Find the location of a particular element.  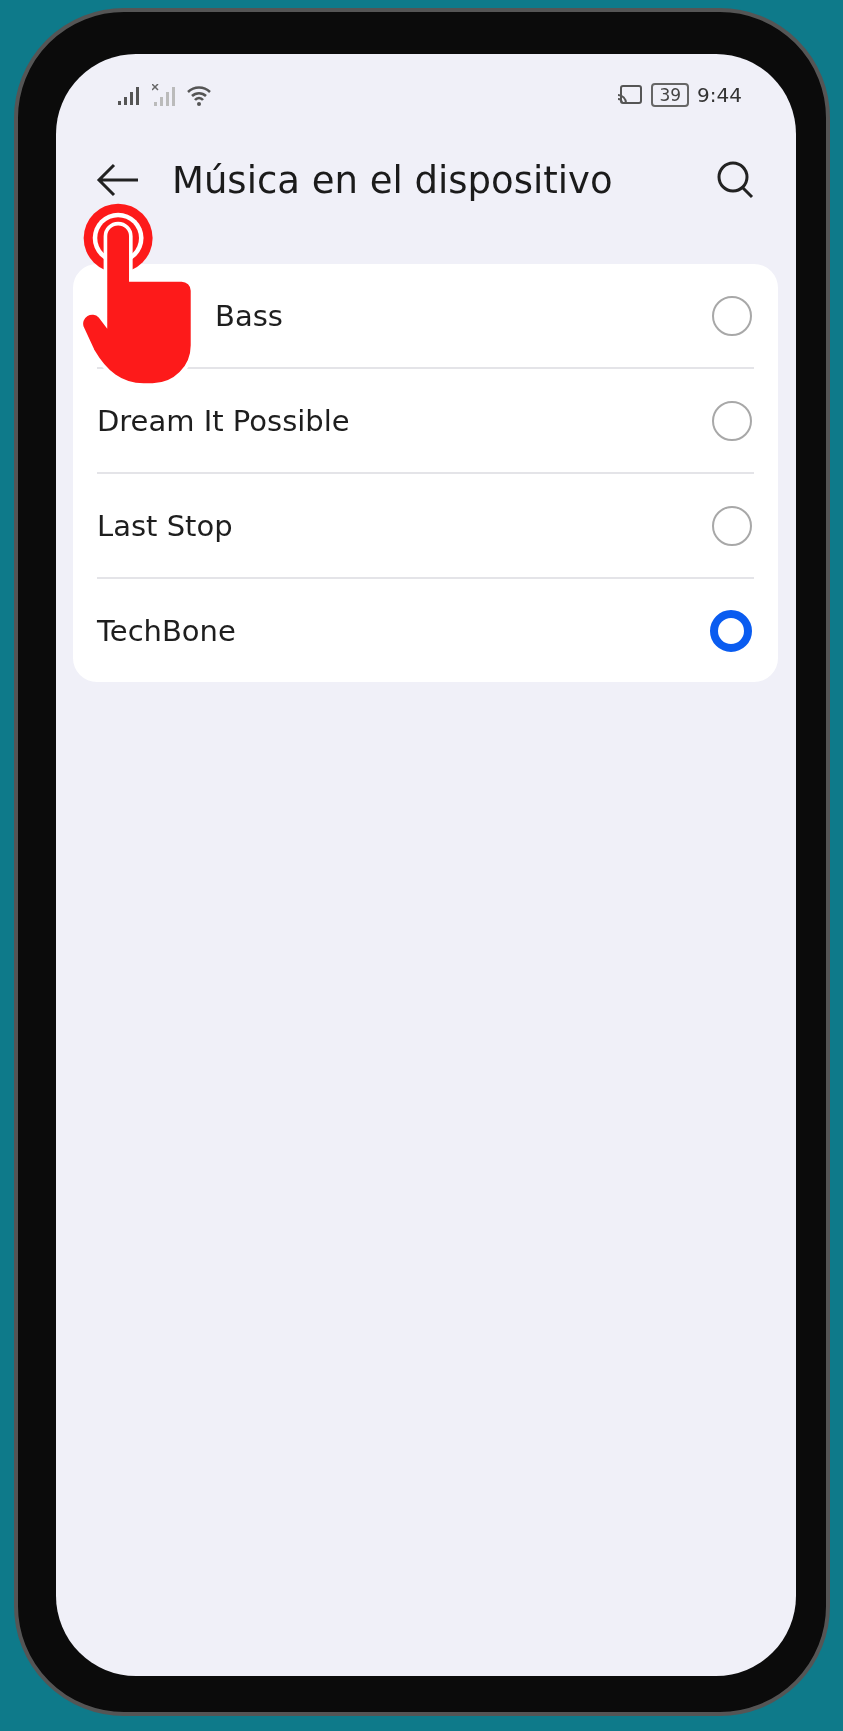

battery-level: 39 is located at coordinates (670, 95).